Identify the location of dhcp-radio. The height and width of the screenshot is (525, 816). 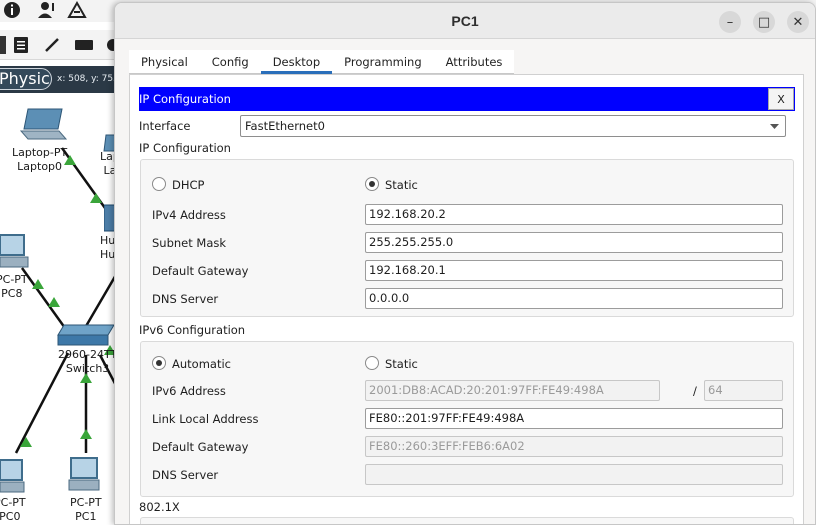
(159, 184).